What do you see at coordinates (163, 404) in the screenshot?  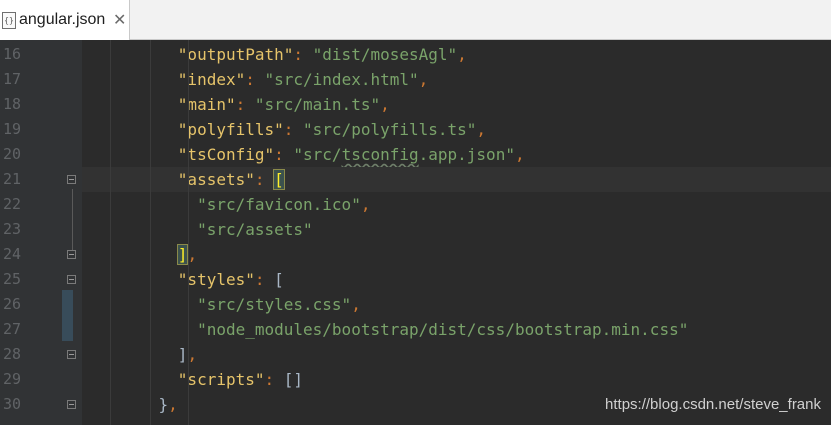 I see `json-bracket: }` at bounding box center [163, 404].